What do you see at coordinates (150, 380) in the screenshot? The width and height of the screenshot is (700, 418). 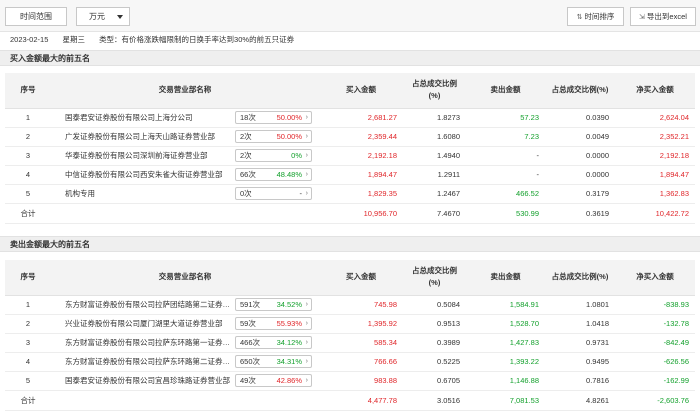 I see `broker-name: 国泰君安证券股份有限公司宜昌珍珠路证券营业部` at bounding box center [150, 380].